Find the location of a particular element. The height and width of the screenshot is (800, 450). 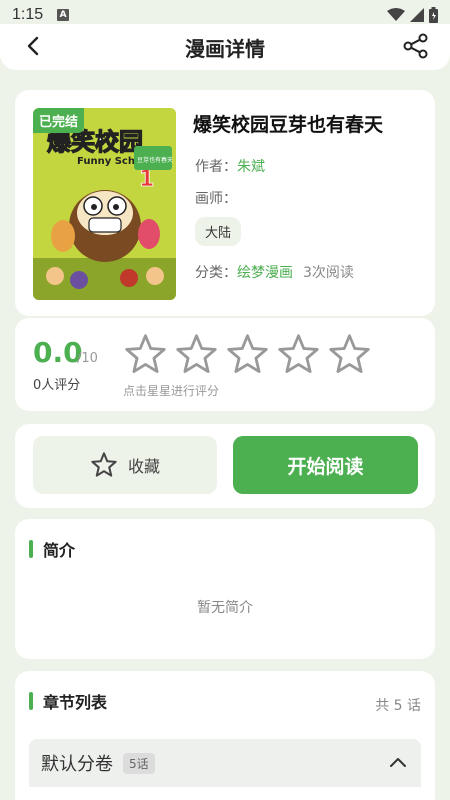

rating-card: 0.0 /10 0人评分 点击星星进行评分 is located at coordinates (225, 364).